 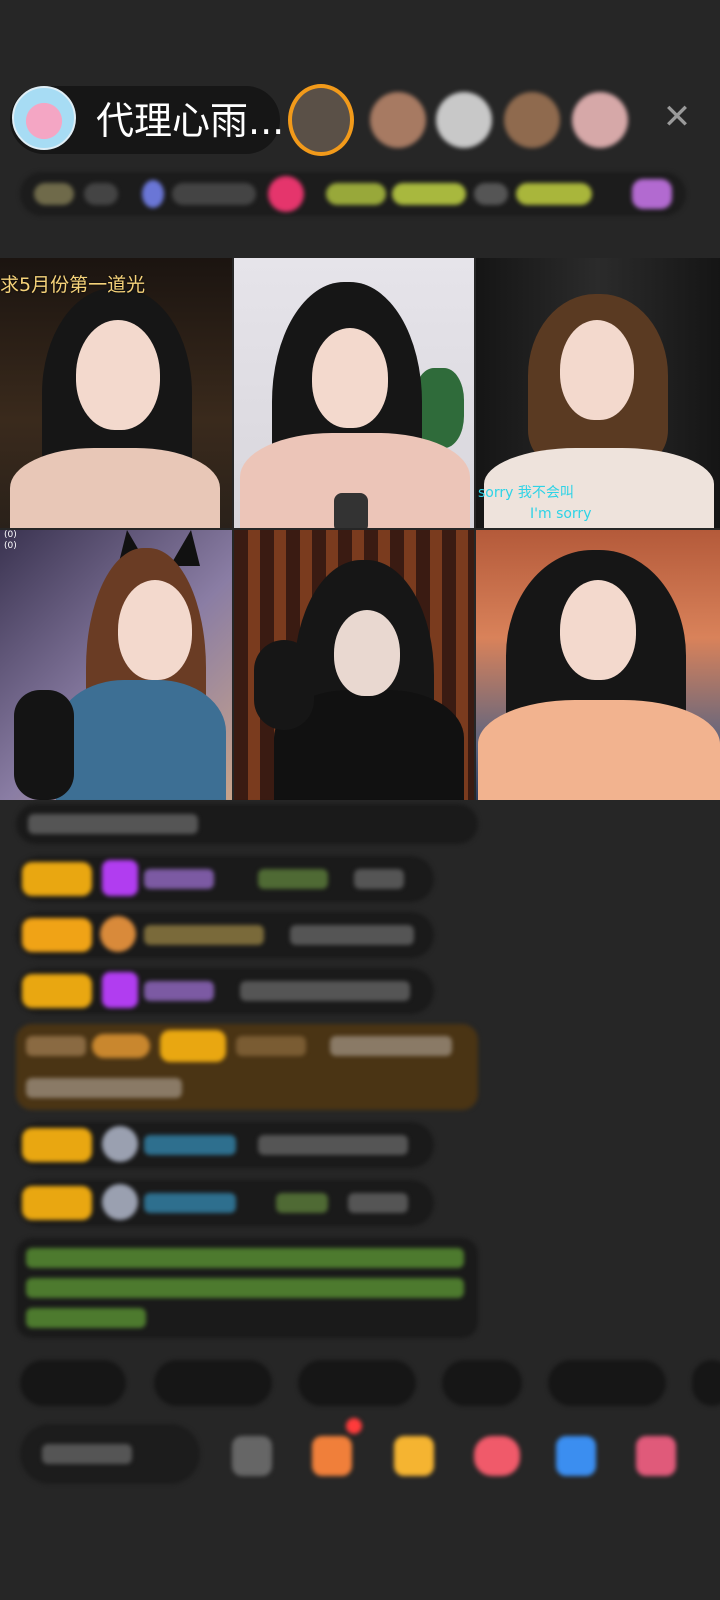 What do you see at coordinates (10, 540) in the screenshot?
I see `stream-counter-marks: (0) (0)` at bounding box center [10, 540].